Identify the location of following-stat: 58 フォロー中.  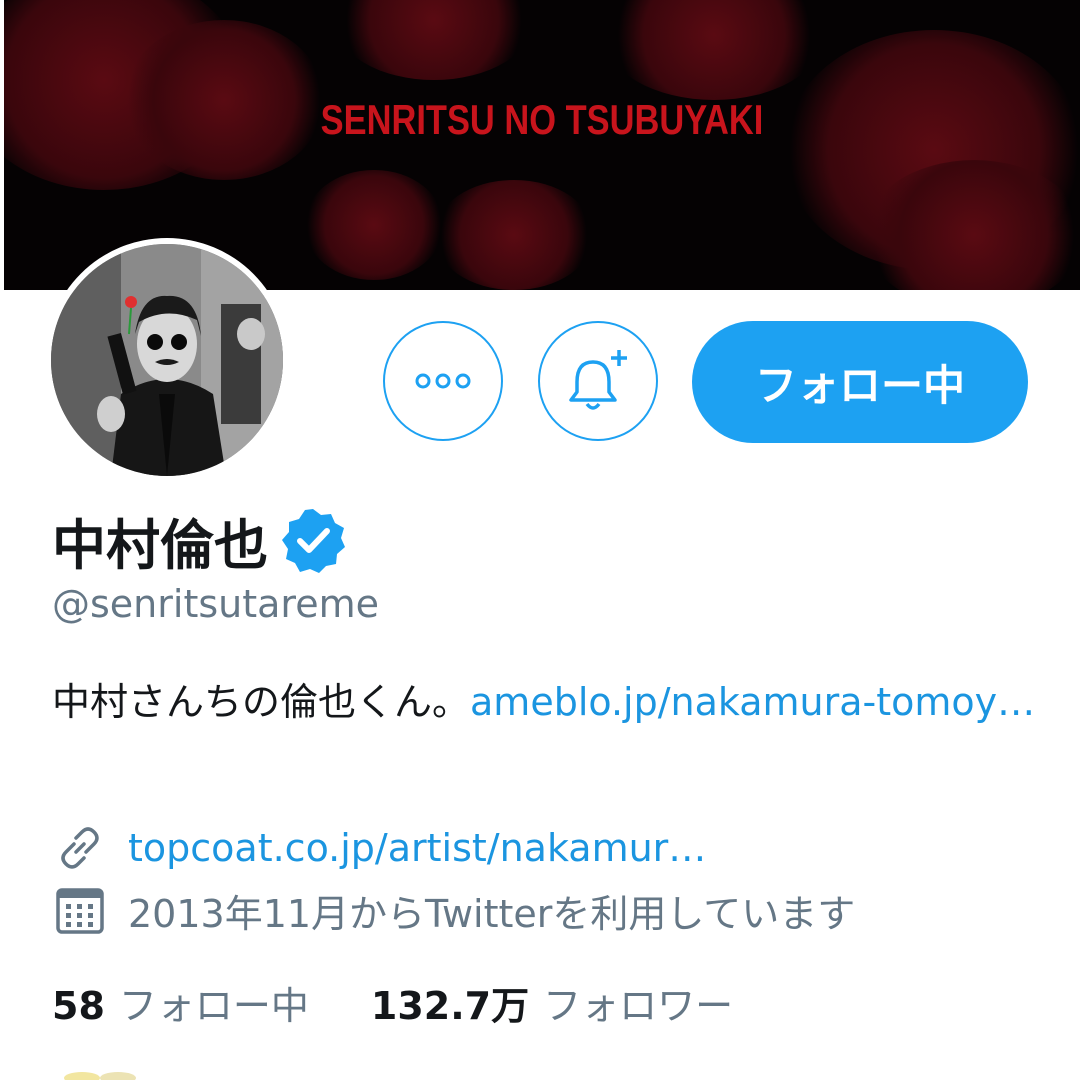
(180, 1002).